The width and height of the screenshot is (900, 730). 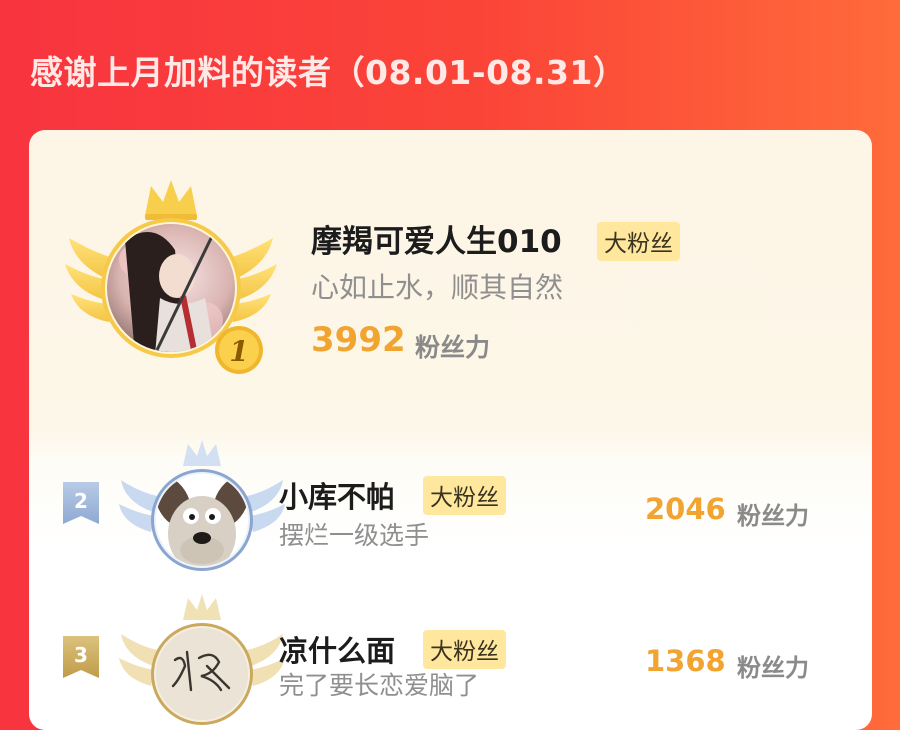 I want to click on rank-tag-icon: 2, so click(x=81, y=503).